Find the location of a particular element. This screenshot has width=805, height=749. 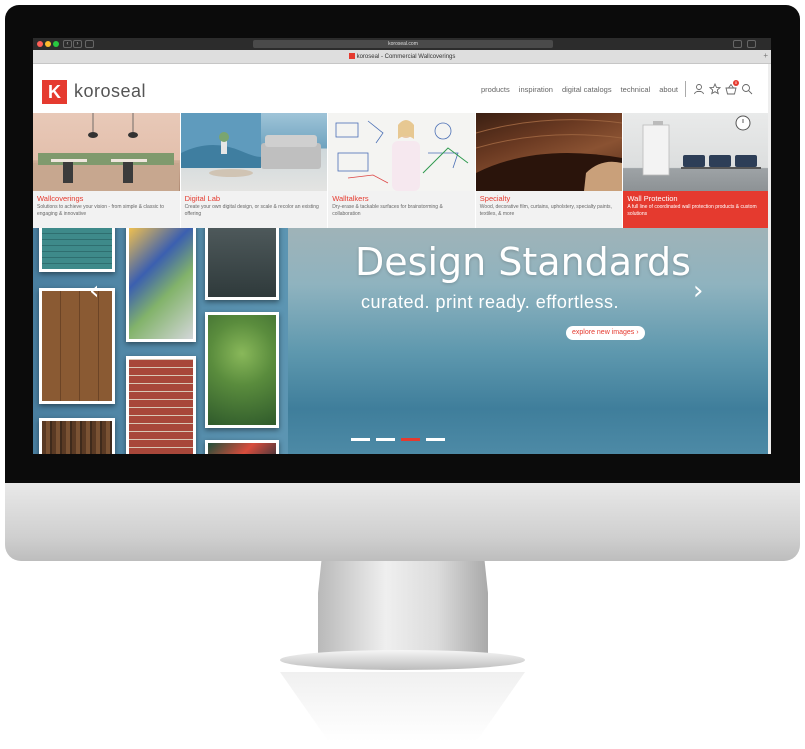

category-title: Wallcoverings is located at coordinates (60, 198).